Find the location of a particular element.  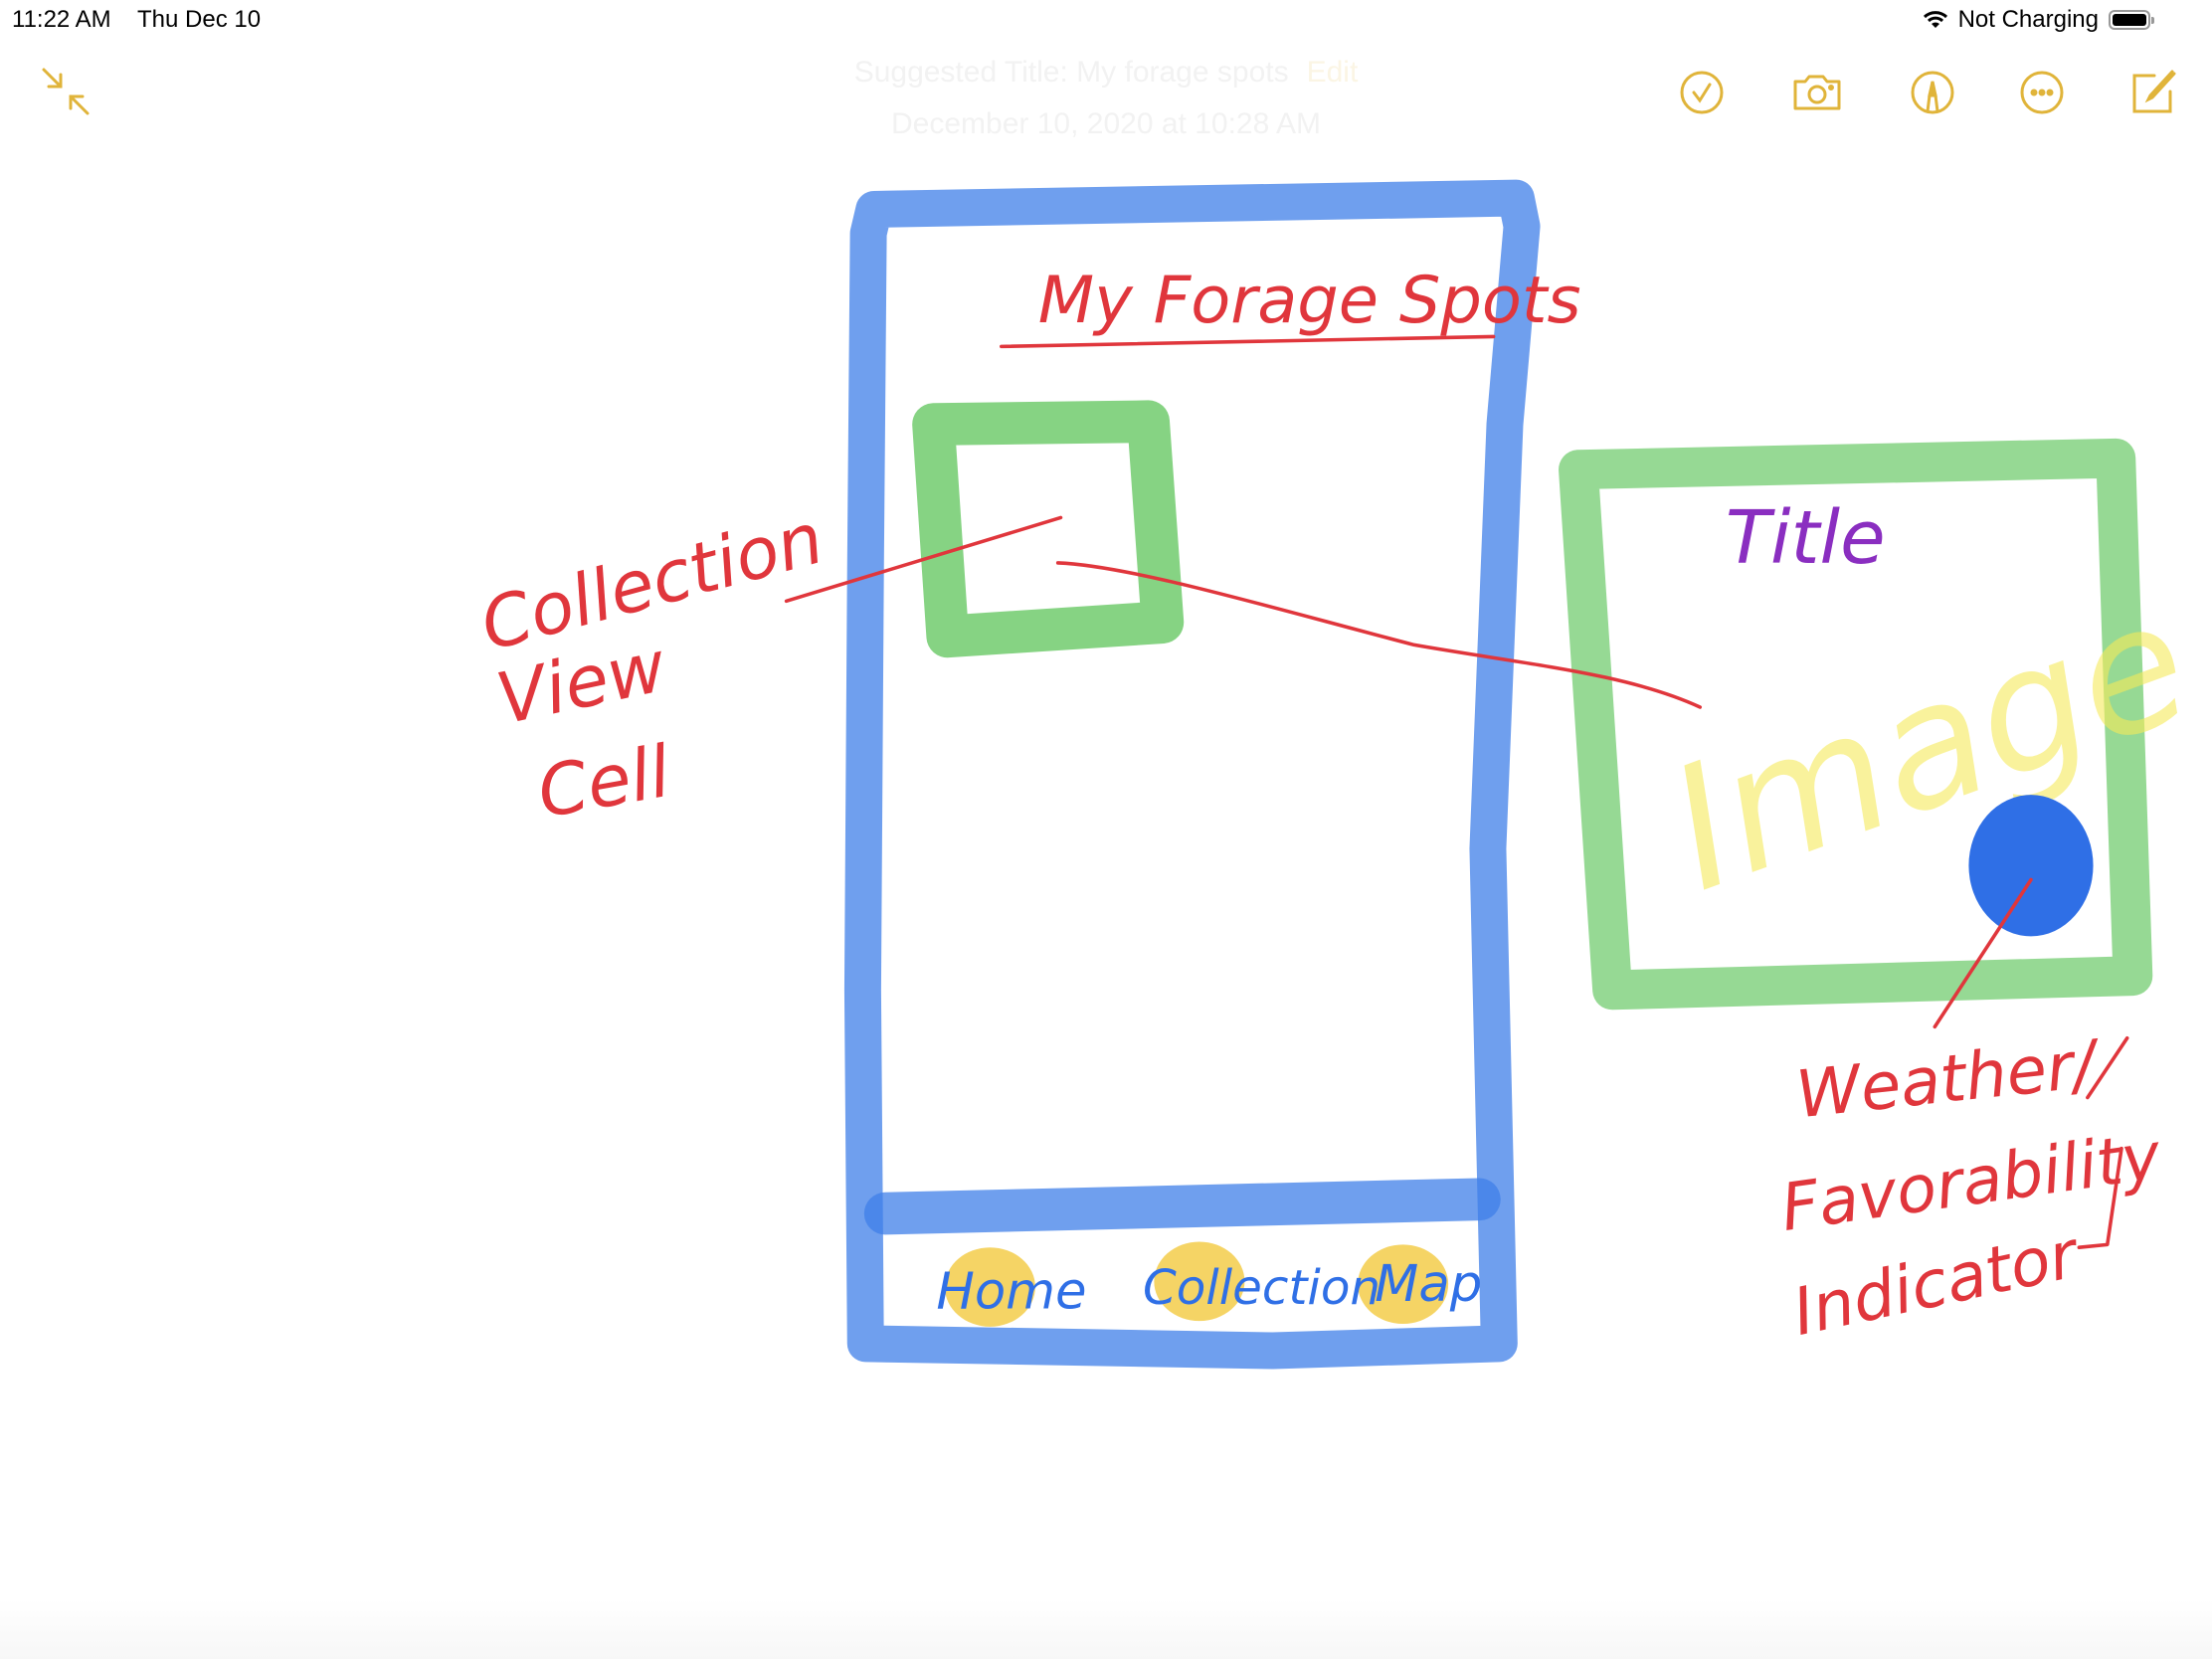

cell-label-line3: Cell is located at coordinates (604, 782).